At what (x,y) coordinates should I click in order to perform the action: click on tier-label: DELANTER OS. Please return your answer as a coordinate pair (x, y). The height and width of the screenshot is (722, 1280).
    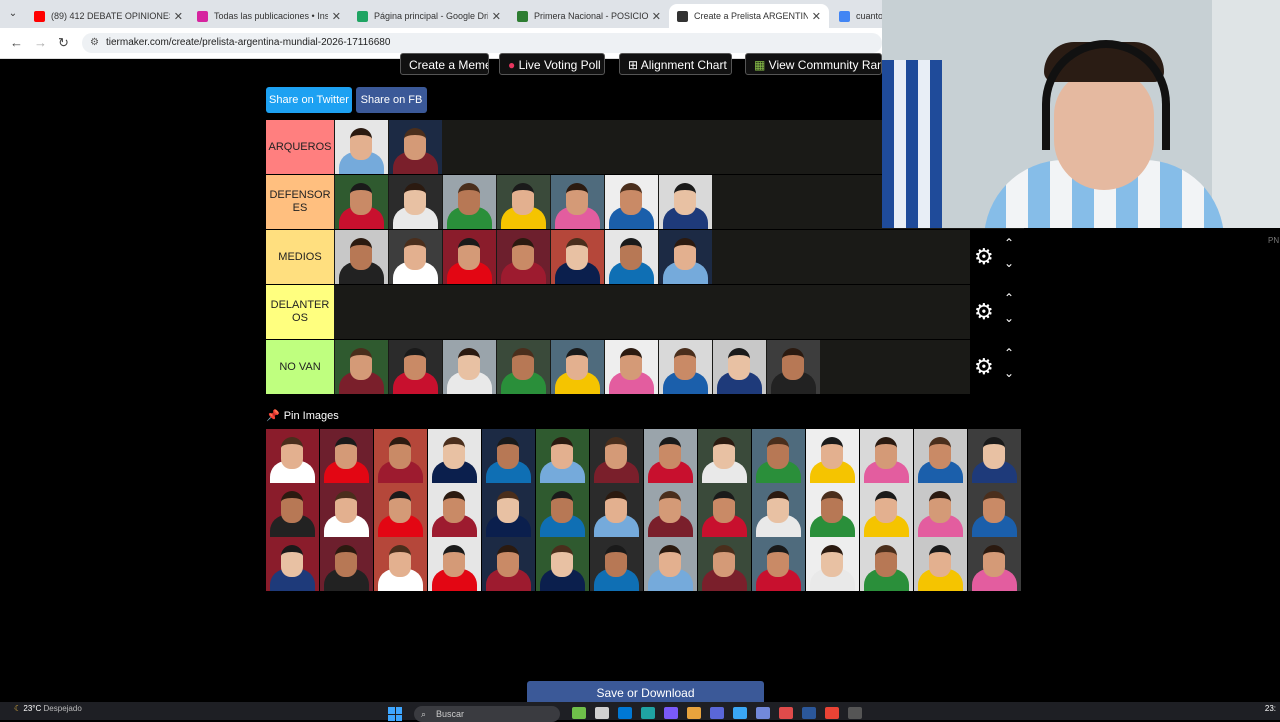
    Looking at the image, I should click on (300, 312).